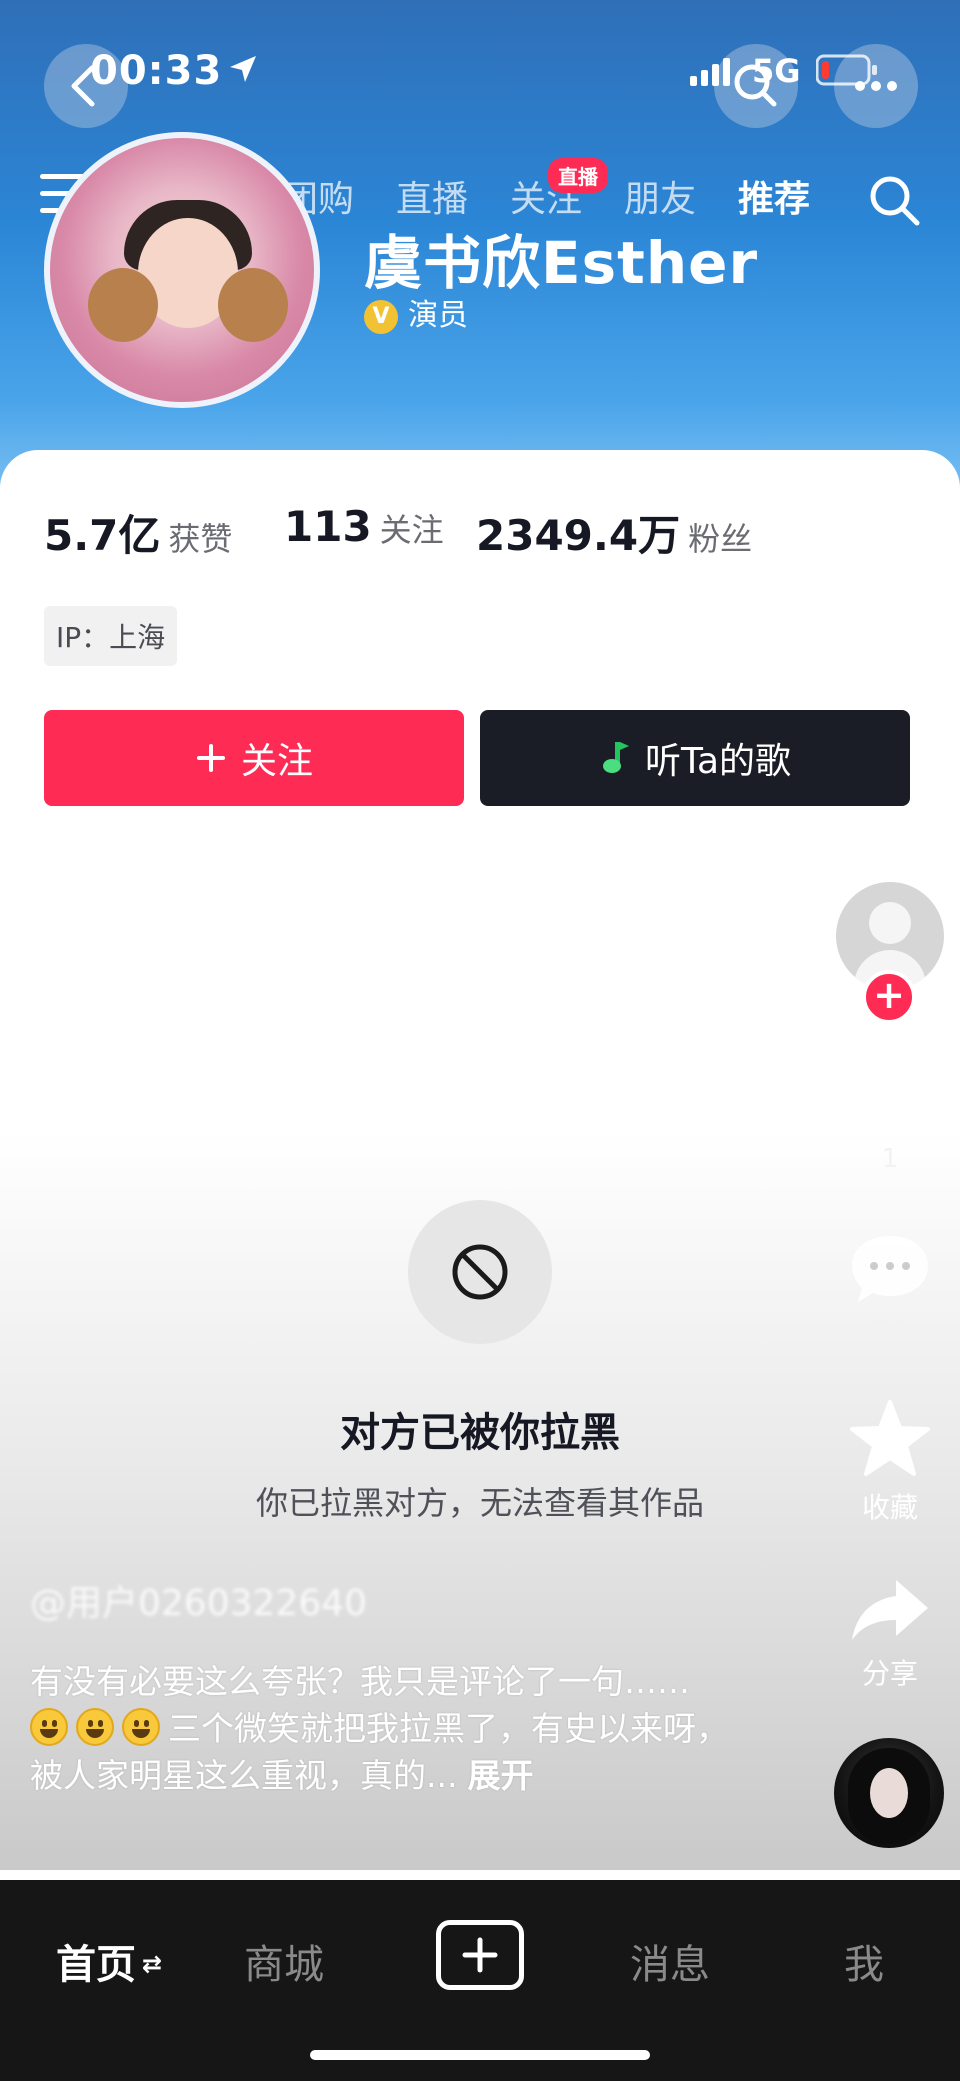  What do you see at coordinates (480, 1433) in the screenshot?
I see `blocked-title: 对方已被你拉黑` at bounding box center [480, 1433].